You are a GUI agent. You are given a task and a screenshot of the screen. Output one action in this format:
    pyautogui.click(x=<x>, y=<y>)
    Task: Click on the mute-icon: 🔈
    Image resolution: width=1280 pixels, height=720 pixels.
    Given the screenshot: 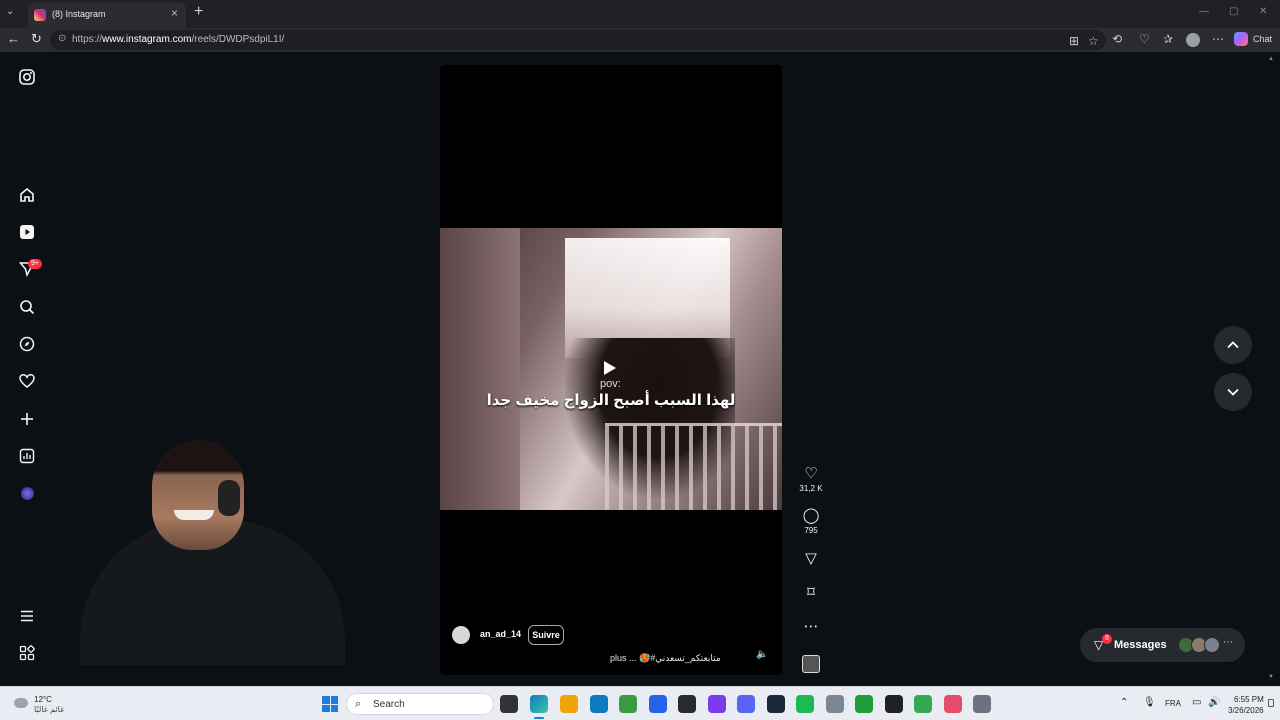 What is the action you would take?
    pyautogui.click(x=762, y=654)
    